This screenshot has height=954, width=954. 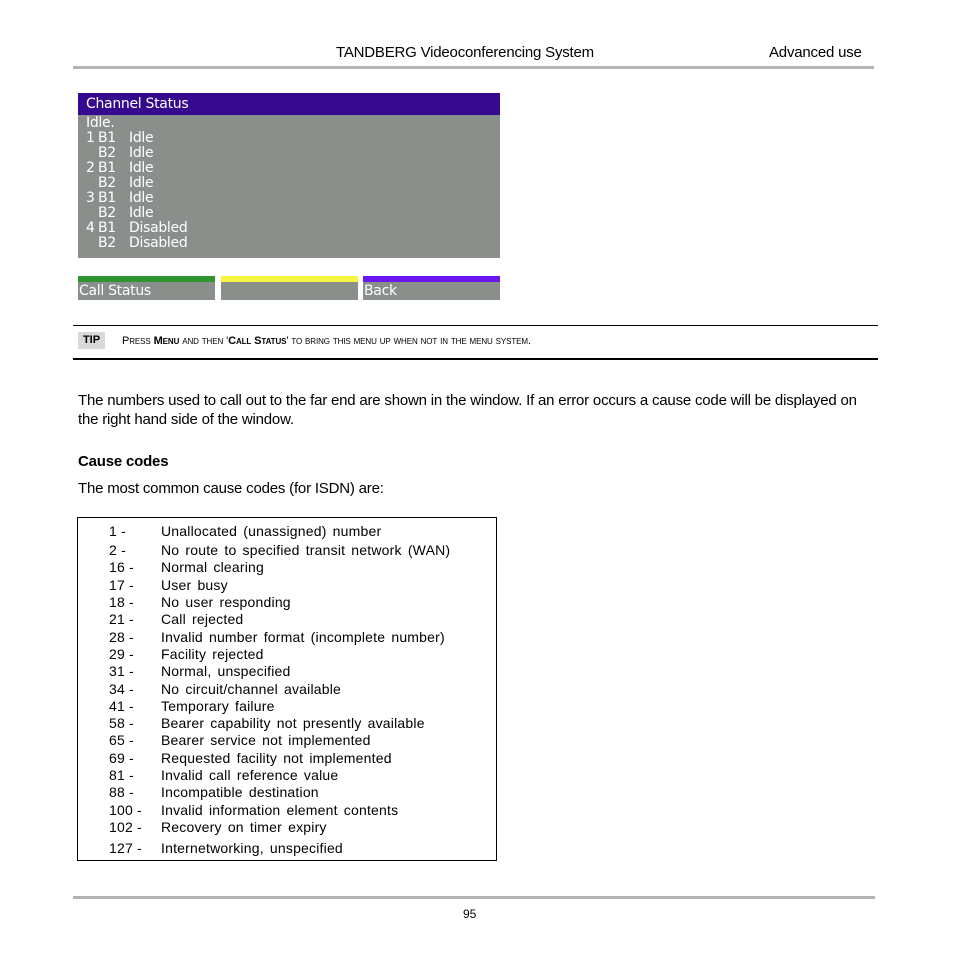 I want to click on cause-code-number: 81 -, so click(x=121, y=775).